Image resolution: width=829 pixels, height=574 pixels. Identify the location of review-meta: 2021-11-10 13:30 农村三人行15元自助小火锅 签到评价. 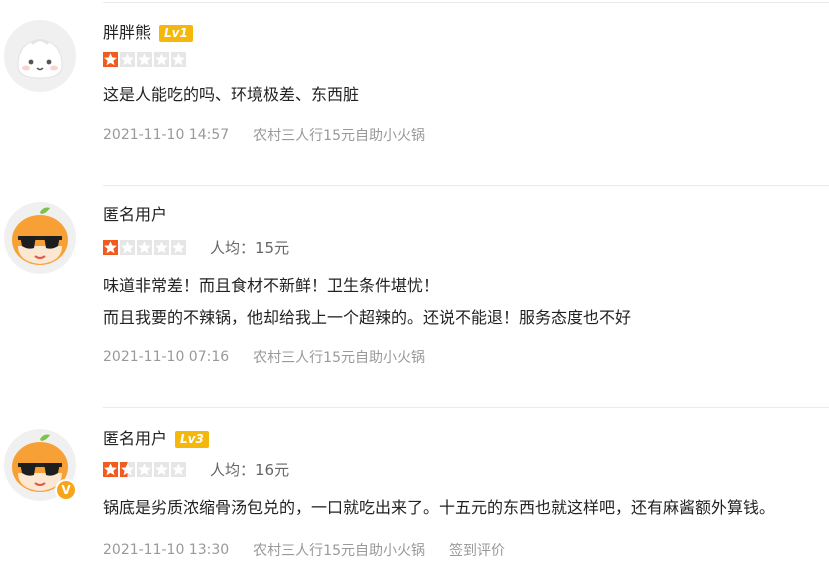
(304, 550).